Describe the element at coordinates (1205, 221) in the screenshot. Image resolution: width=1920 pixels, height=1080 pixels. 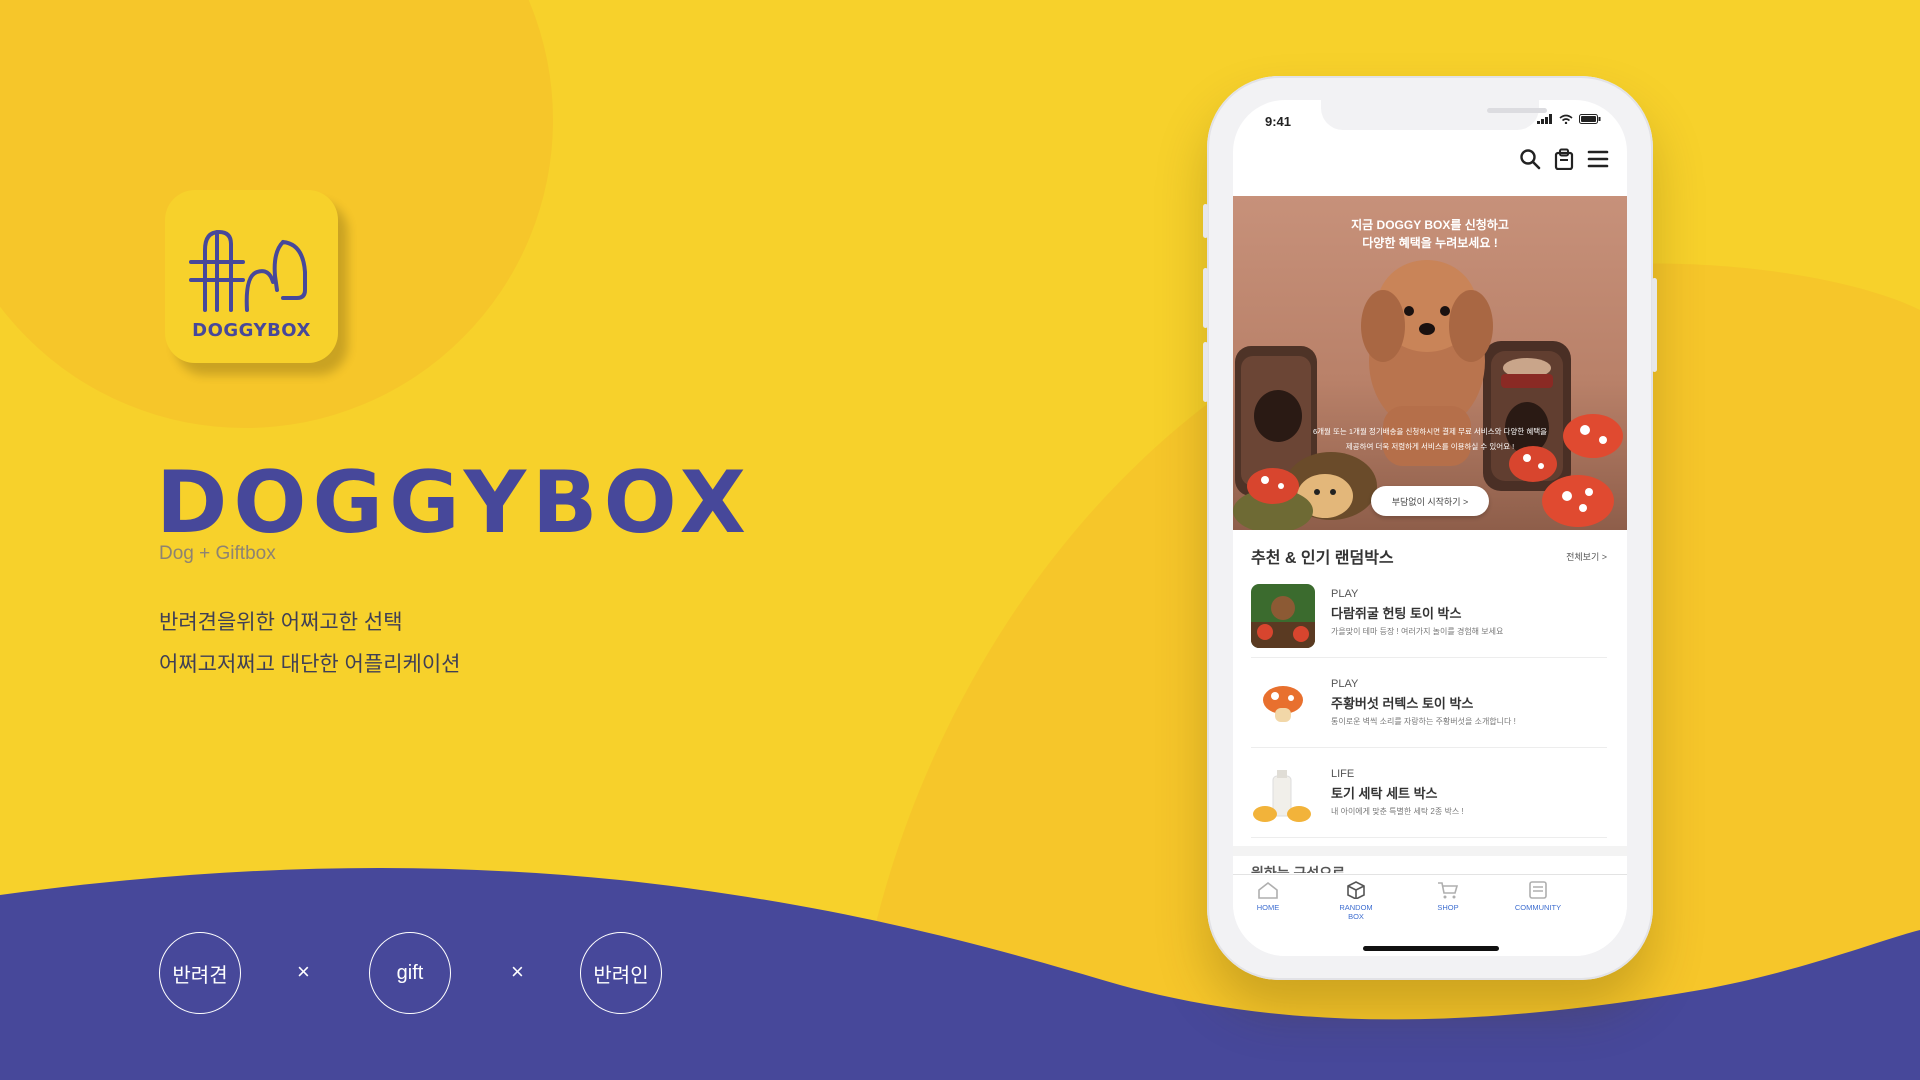
I see `phone-side-button` at that location.